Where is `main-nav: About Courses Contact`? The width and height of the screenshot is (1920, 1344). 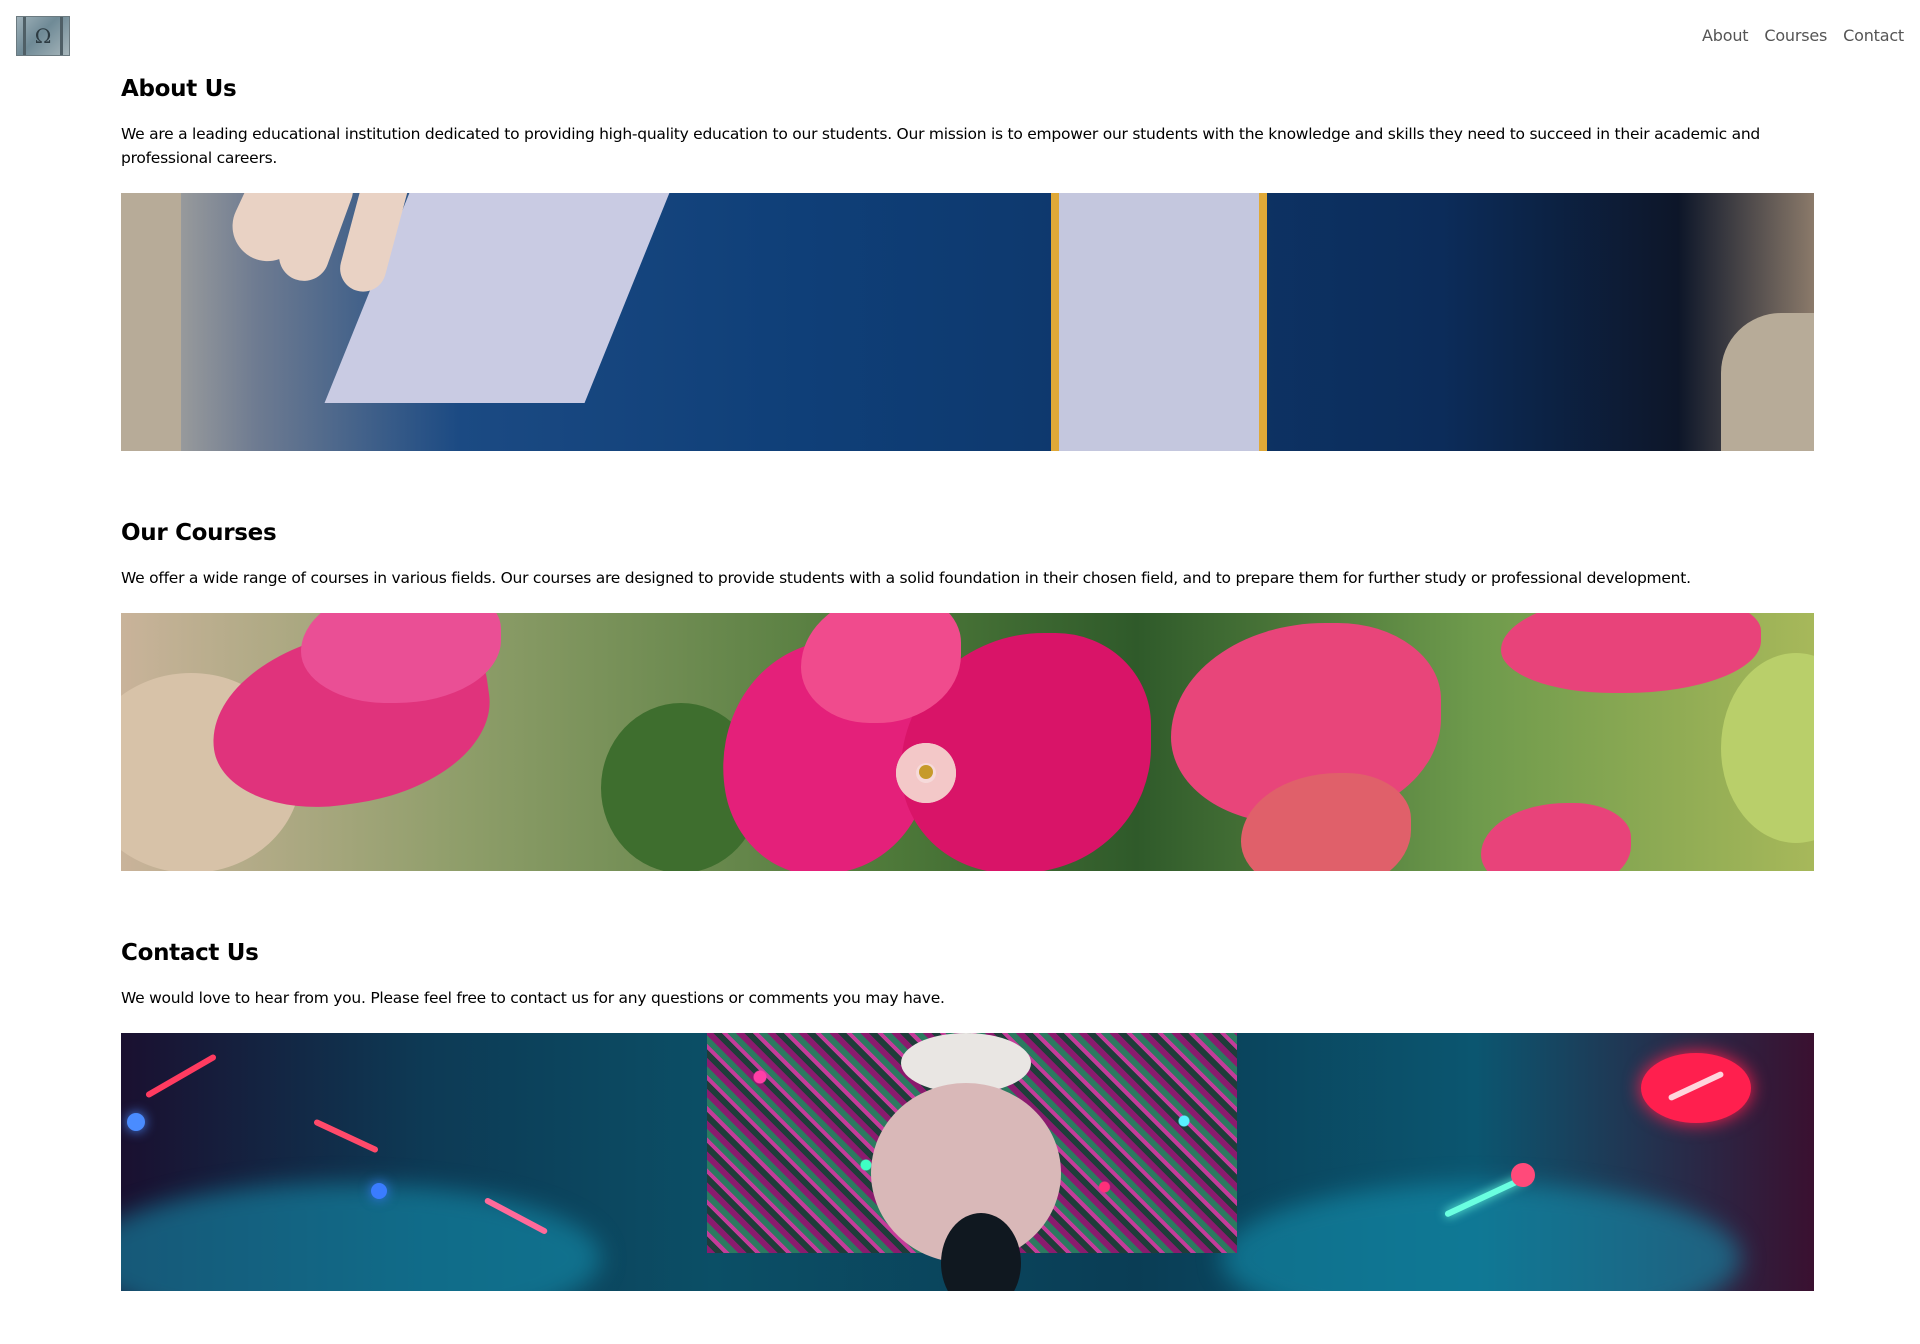 main-nav: About Courses Contact is located at coordinates (1803, 35).